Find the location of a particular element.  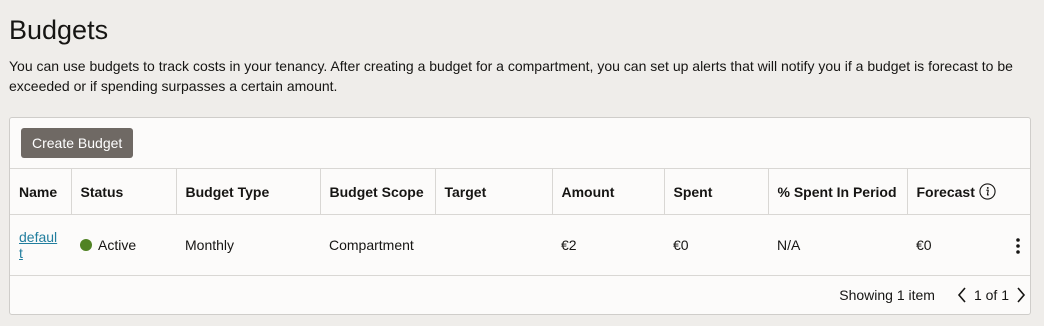

page-indicator: 1 of 1 is located at coordinates (991, 295).